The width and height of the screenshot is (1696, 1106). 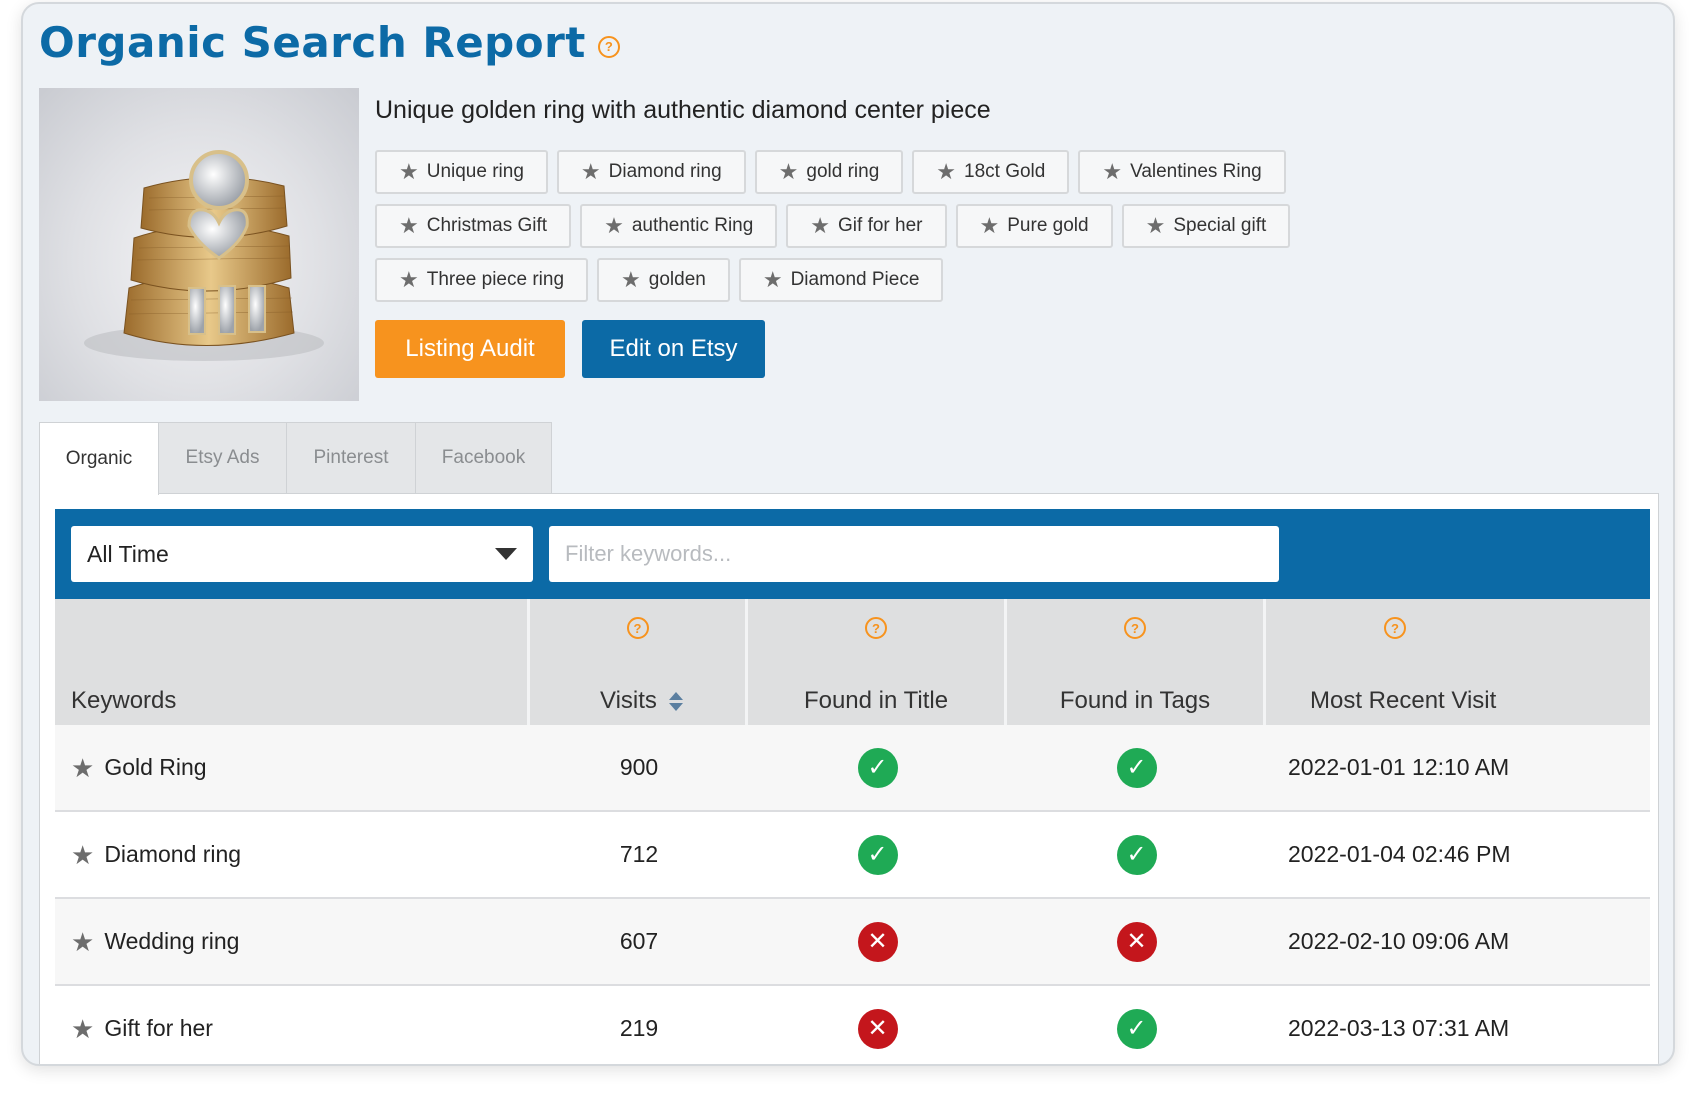 I want to click on tab-pinterest: Pinterest, so click(x=351, y=458).